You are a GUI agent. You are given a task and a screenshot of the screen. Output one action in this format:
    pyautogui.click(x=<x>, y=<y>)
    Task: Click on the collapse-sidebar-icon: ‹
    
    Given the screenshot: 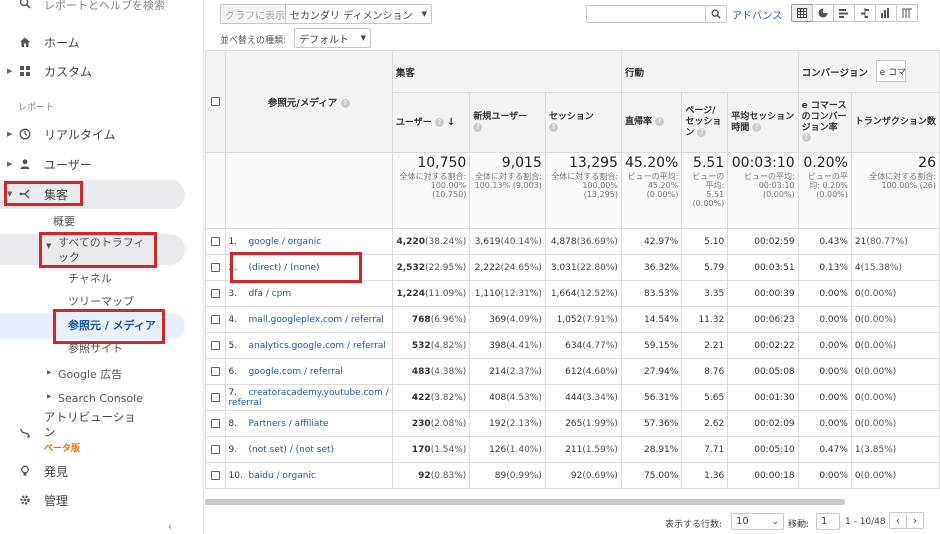 What is the action you would take?
    pyautogui.click(x=170, y=527)
    